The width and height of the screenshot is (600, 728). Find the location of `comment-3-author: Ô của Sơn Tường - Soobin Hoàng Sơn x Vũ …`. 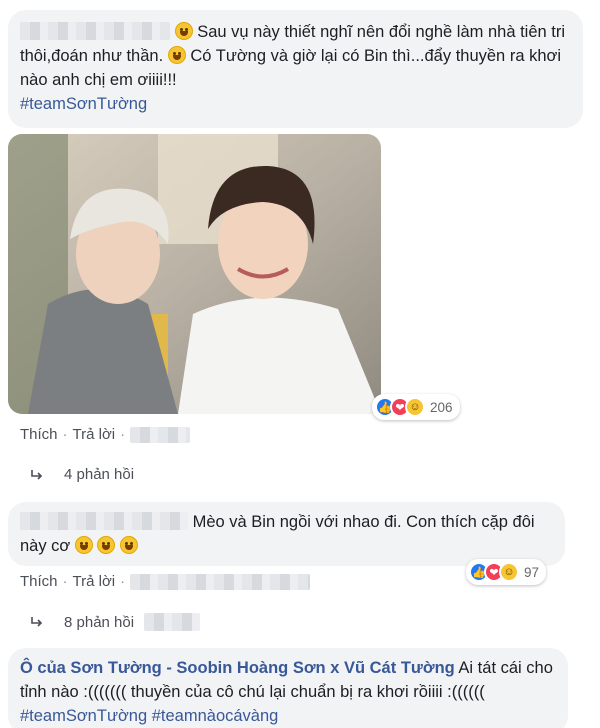

comment-3-author: Ô của Sơn Tường - Soobin Hoàng Sơn x Vũ … is located at coordinates (237, 668).